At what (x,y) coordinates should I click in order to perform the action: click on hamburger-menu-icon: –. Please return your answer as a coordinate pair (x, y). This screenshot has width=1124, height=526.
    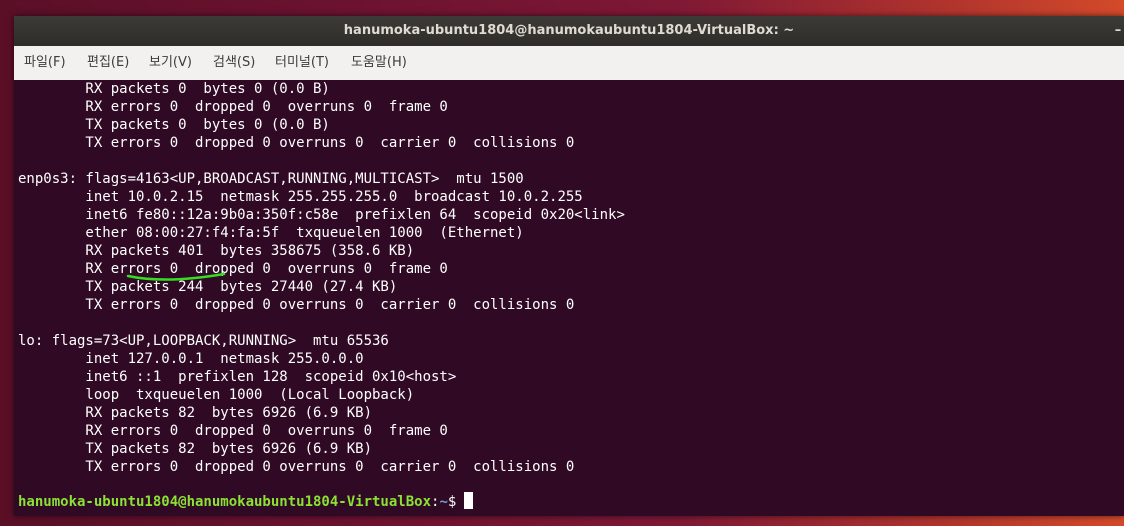
    Looking at the image, I should click on (1118, 31).